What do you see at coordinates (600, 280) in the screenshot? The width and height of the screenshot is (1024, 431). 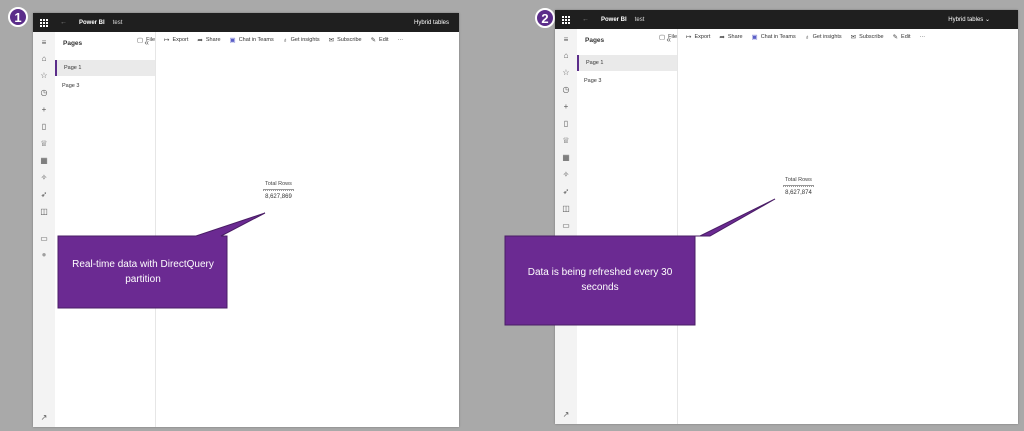 I see `callout-2-text: Data is being refreshed every 30 seconds` at bounding box center [600, 280].